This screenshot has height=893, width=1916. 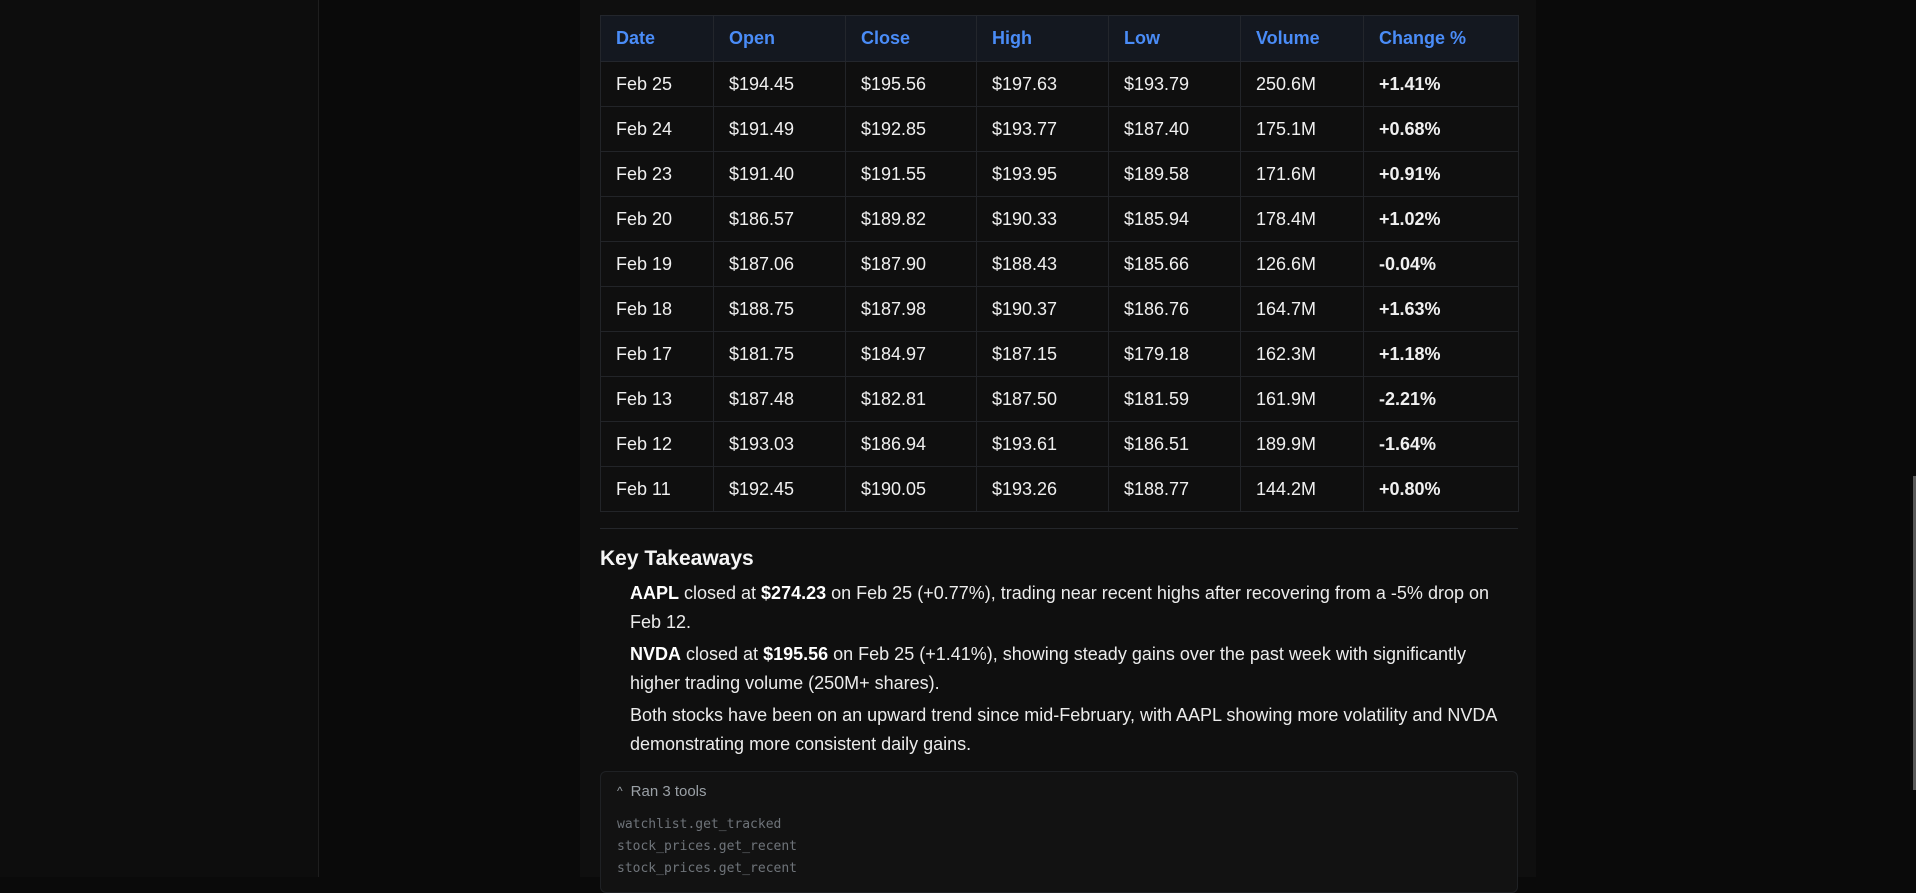 What do you see at coordinates (1174, 84) in the screenshot?
I see `cell-low: $193.79` at bounding box center [1174, 84].